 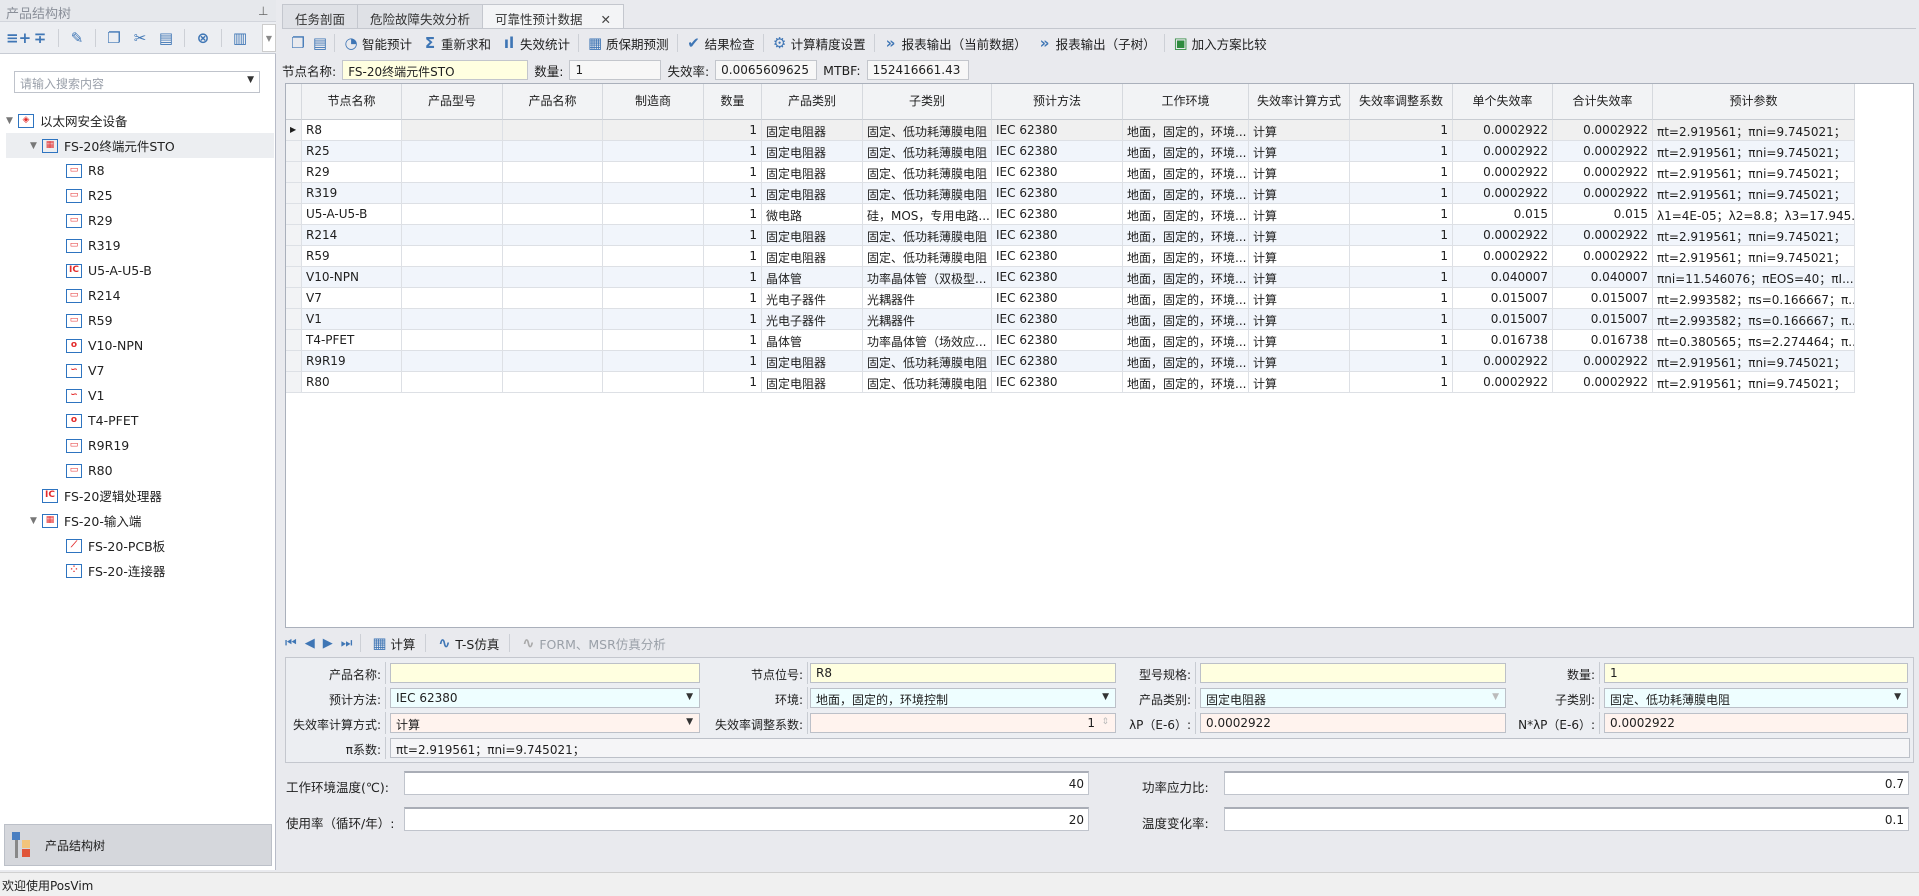 I want to click on toolbar-button-2: ıl 失效统计, so click(x=535, y=43).